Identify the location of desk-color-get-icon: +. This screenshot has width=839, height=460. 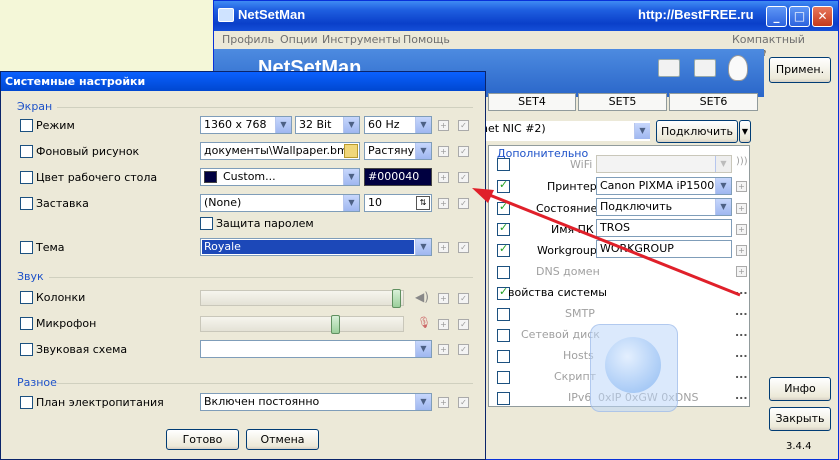
(443, 177).